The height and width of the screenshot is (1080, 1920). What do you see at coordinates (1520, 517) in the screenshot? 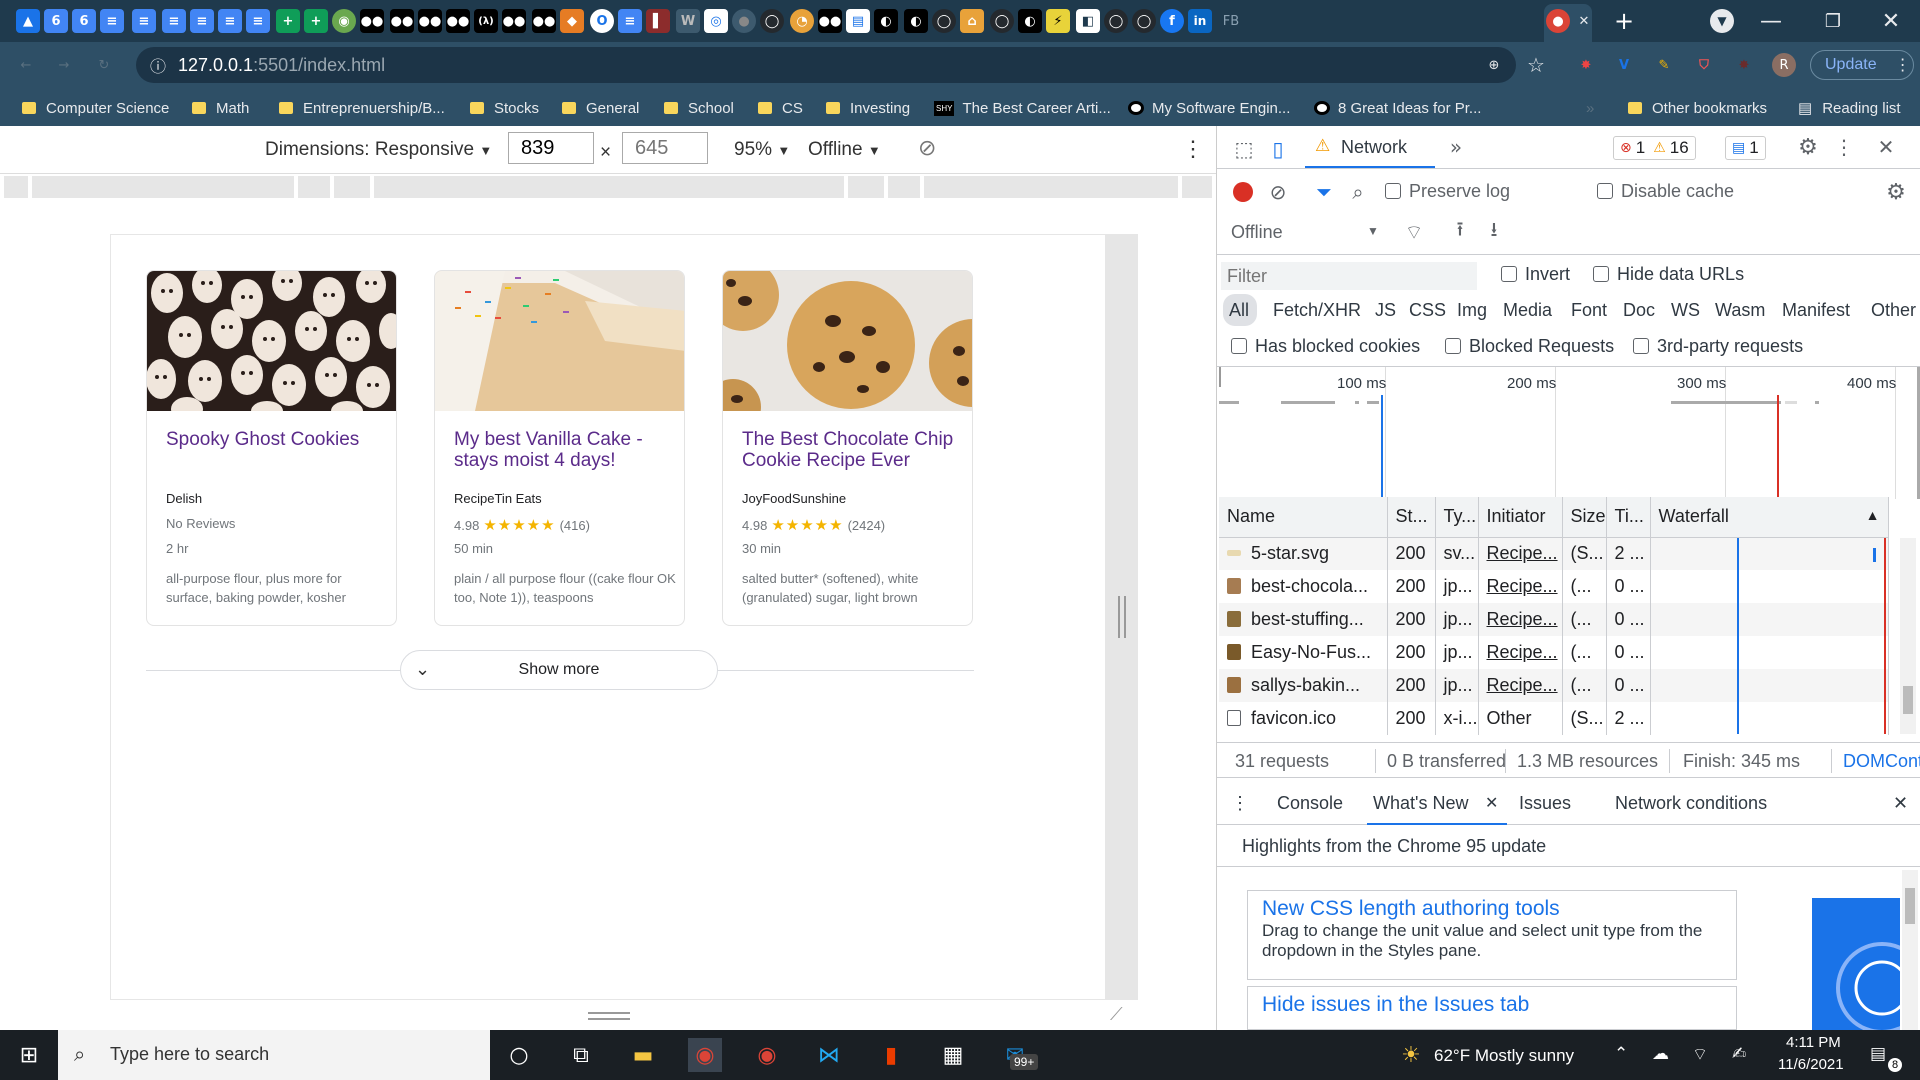
I see `column-header: Initiator` at bounding box center [1520, 517].